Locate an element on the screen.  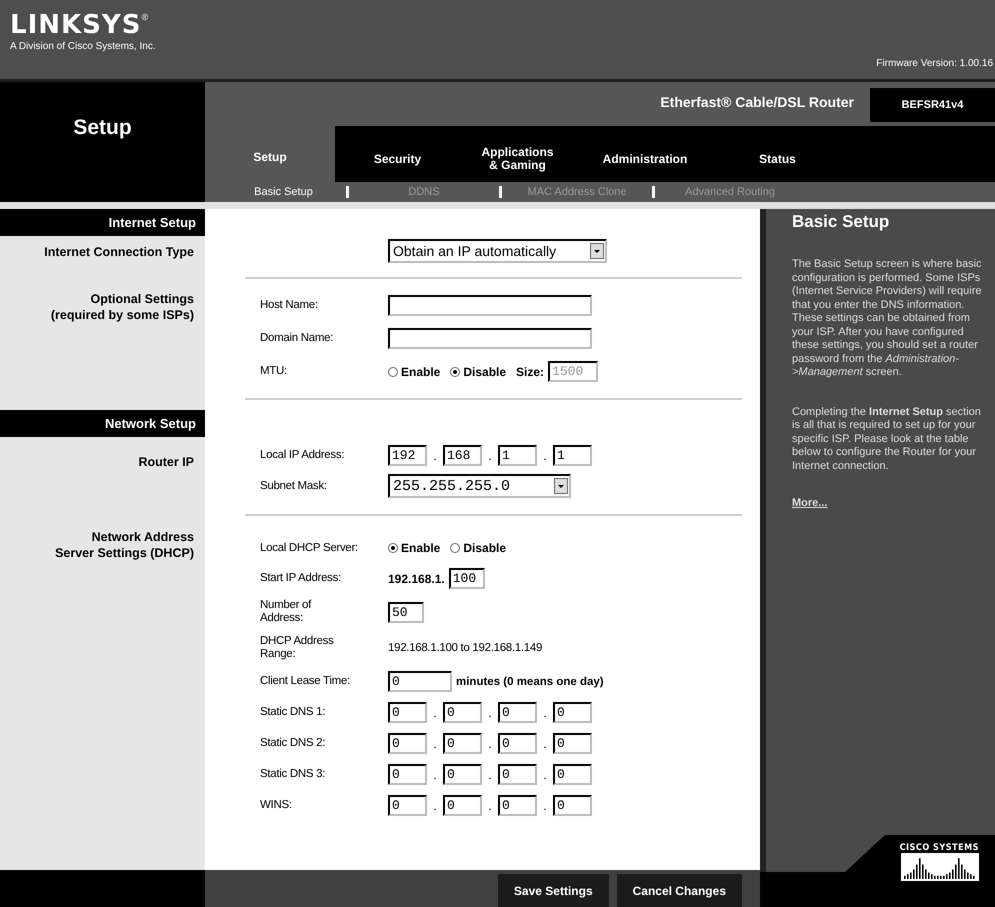
text-input: 50 is located at coordinates (406, 612).